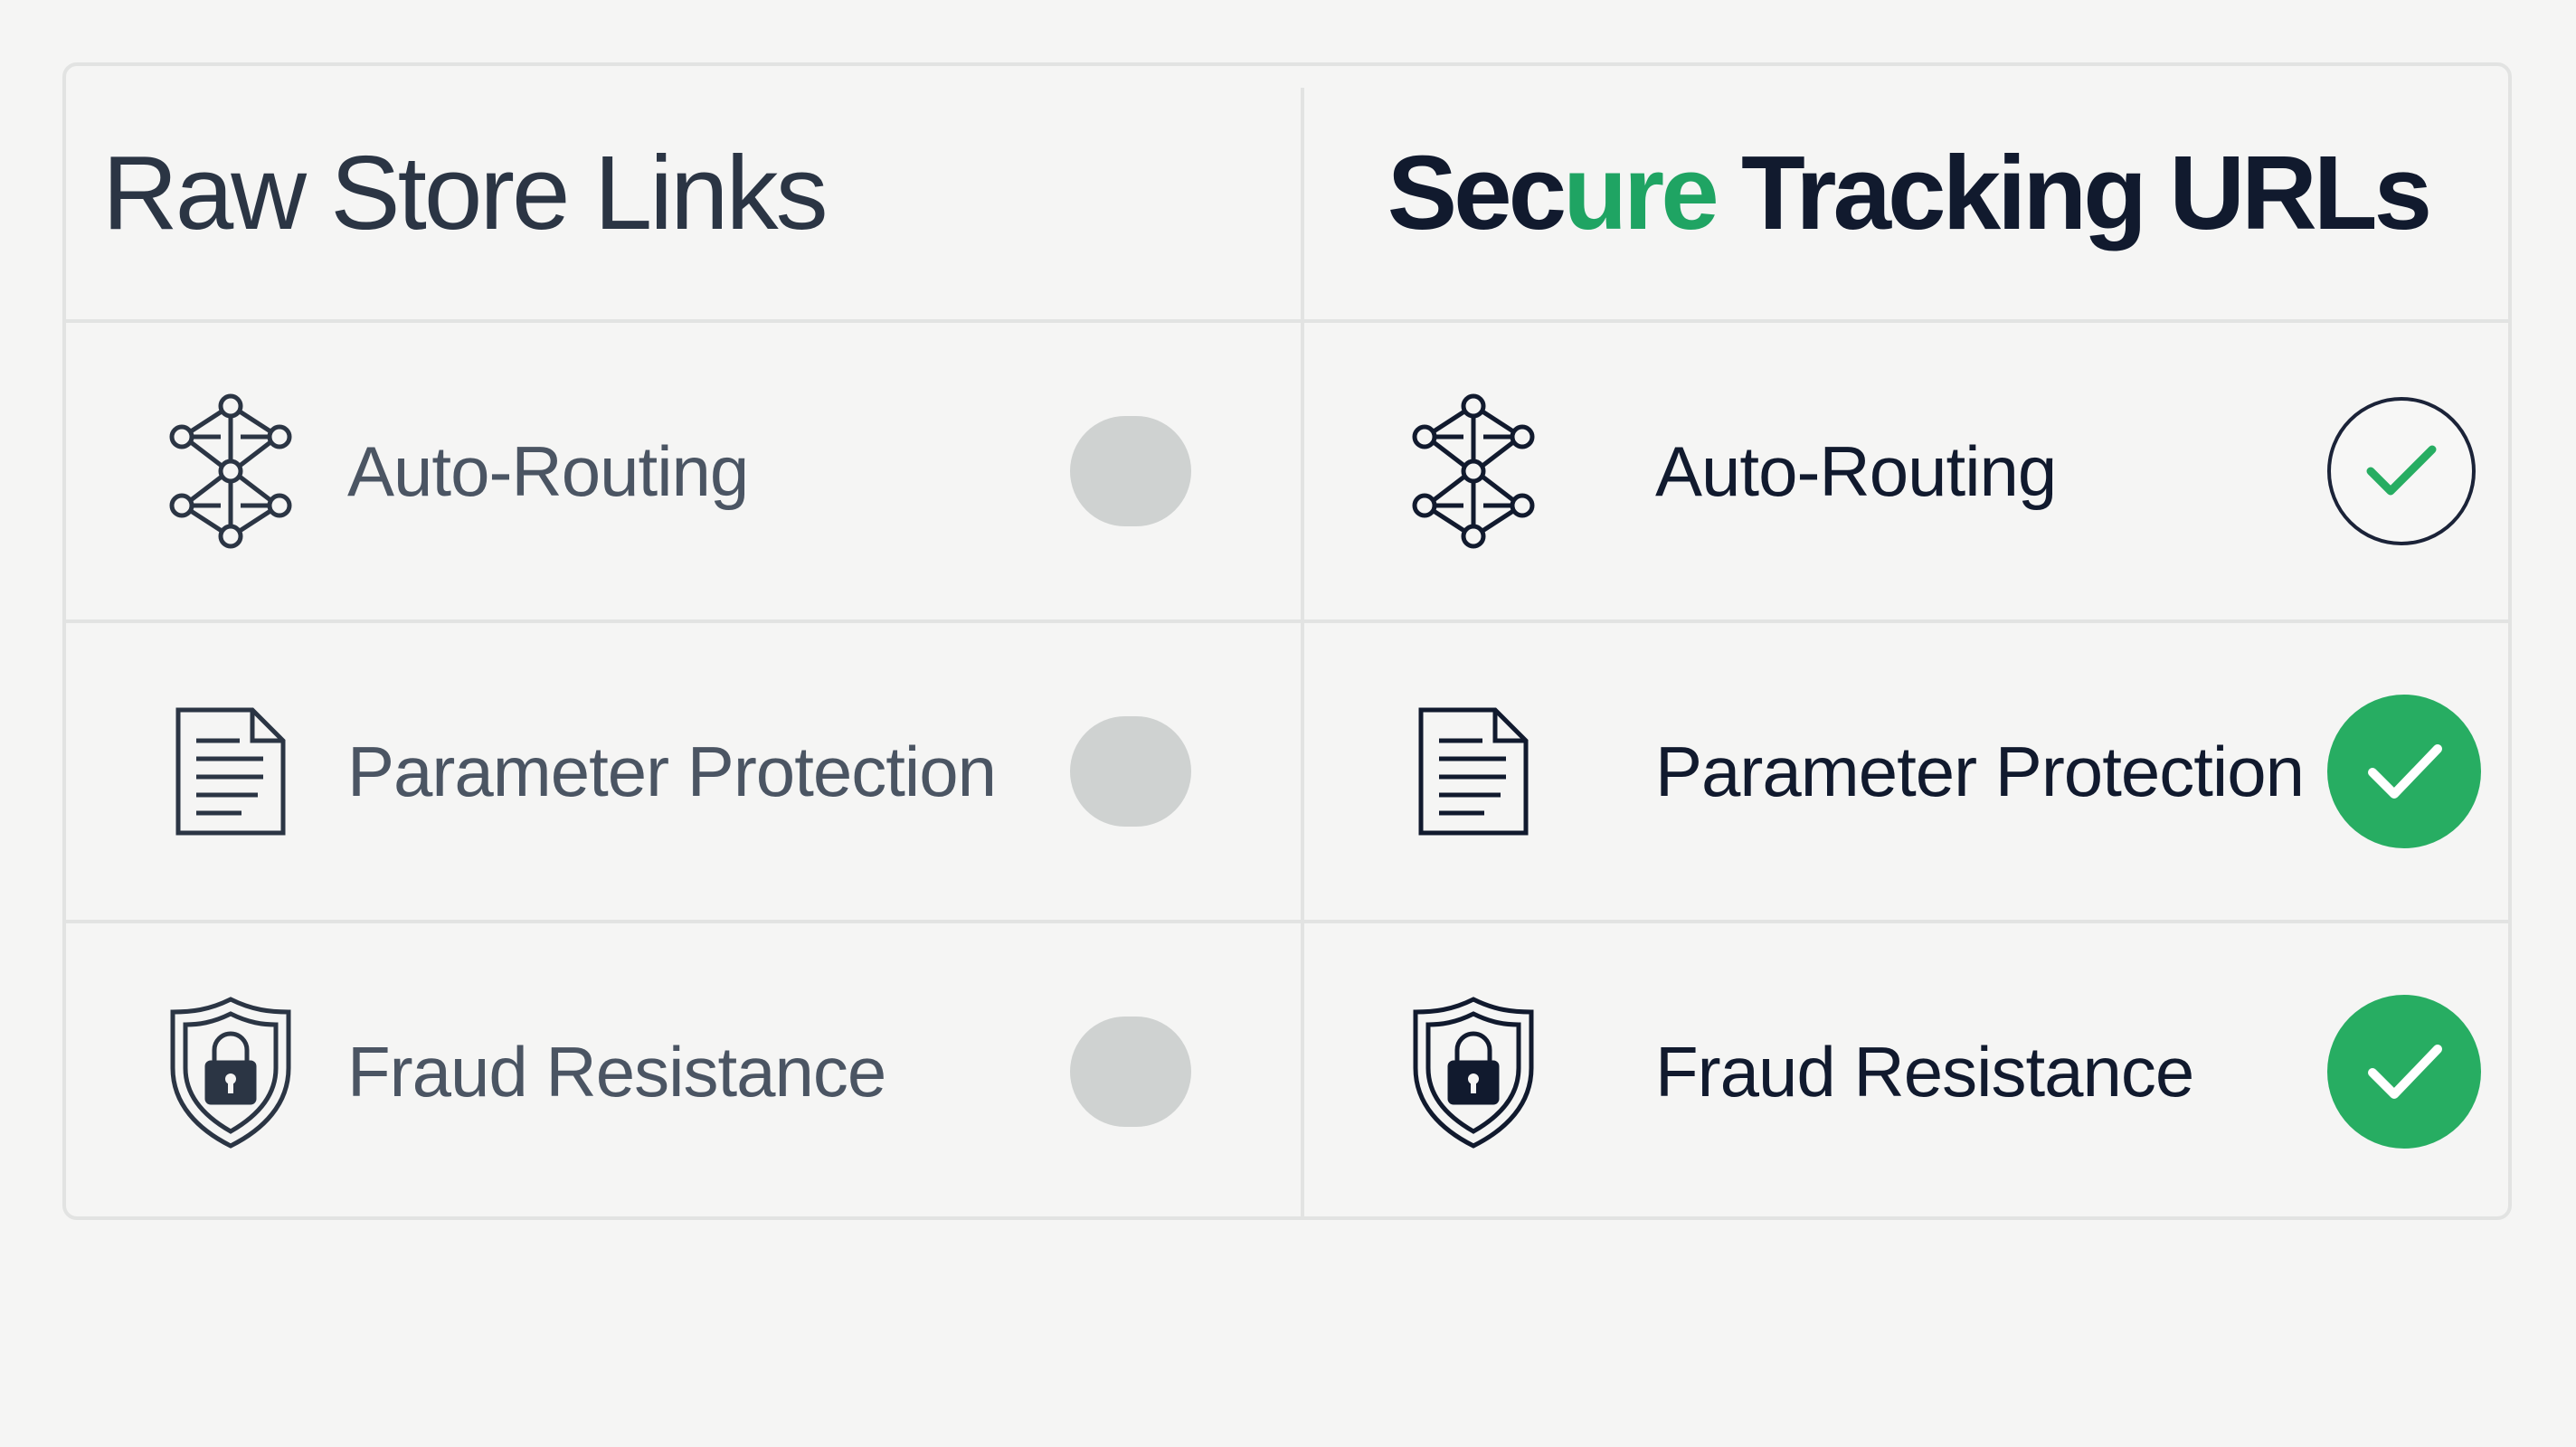 This screenshot has height=1447, width=2576. Describe the element at coordinates (1909, 192) in the screenshot. I see `right-column-title: Secure Tracking URLs` at that location.